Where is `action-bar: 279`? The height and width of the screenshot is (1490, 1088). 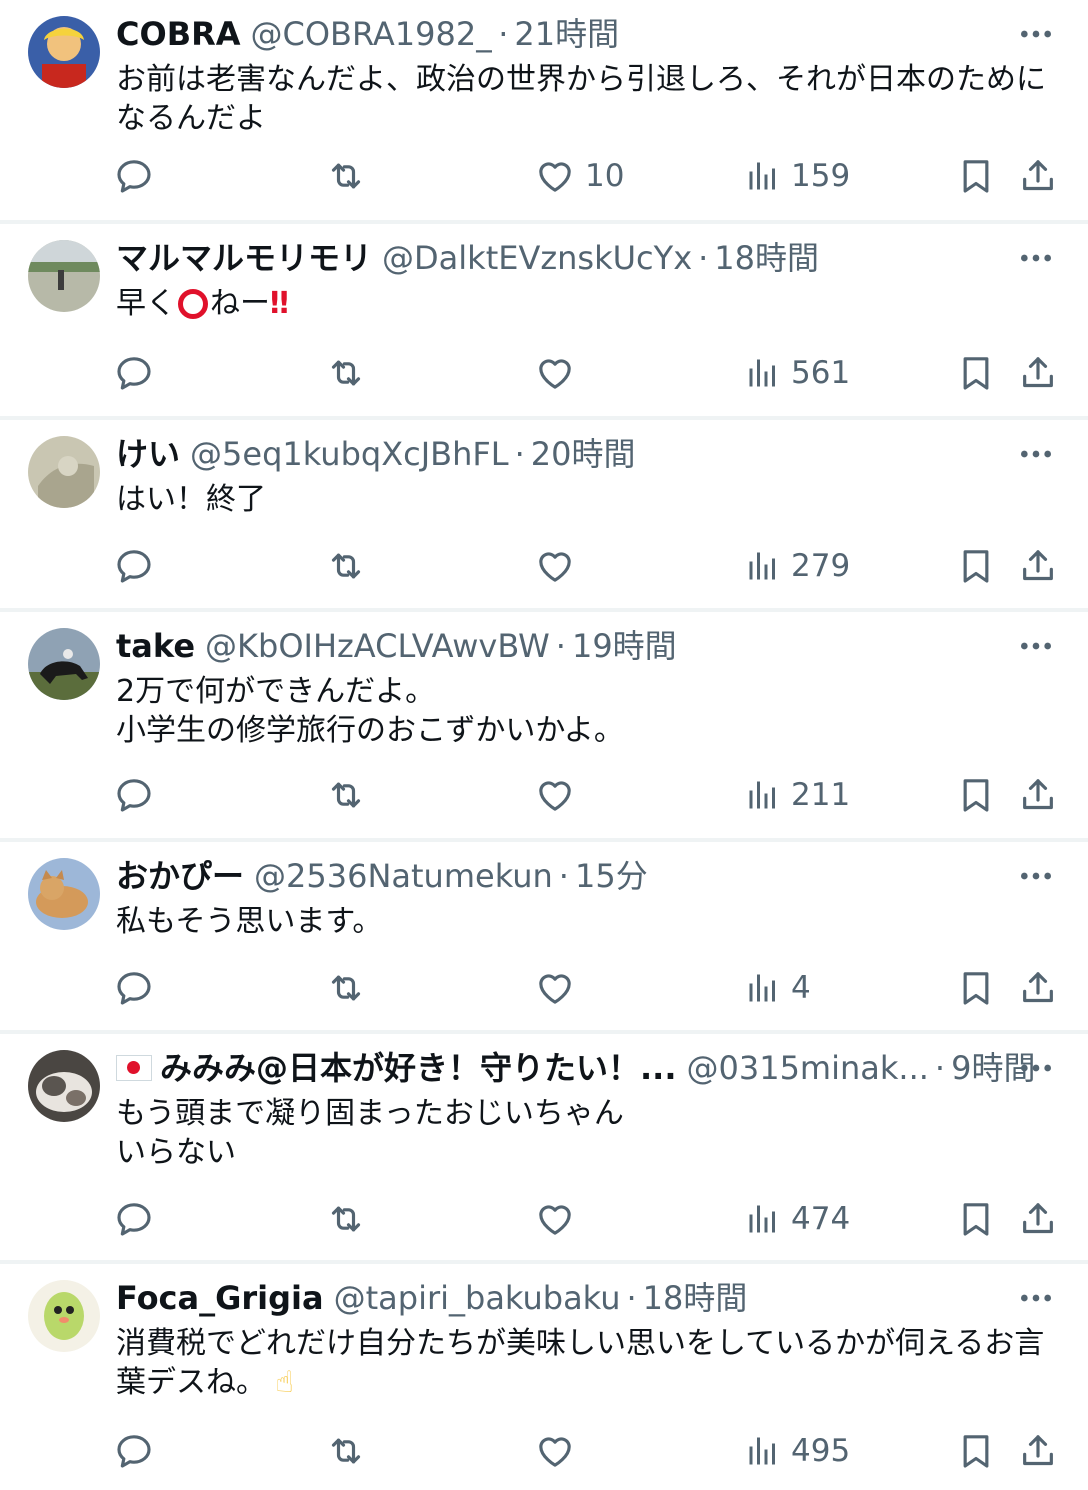
action-bar: 279 is located at coordinates (544, 566).